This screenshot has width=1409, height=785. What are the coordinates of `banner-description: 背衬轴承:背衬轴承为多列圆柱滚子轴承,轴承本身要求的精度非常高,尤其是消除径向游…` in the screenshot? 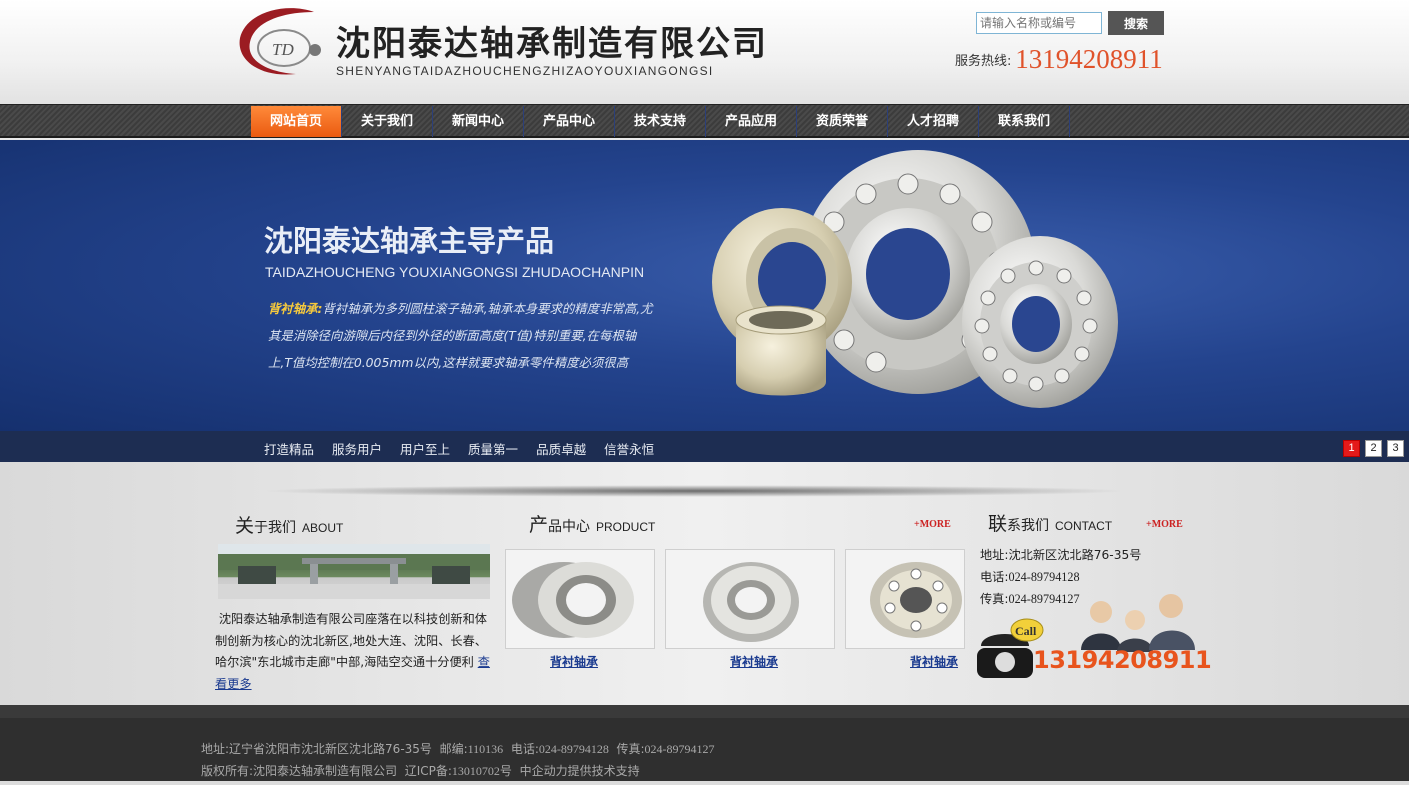 It's located at (463, 335).